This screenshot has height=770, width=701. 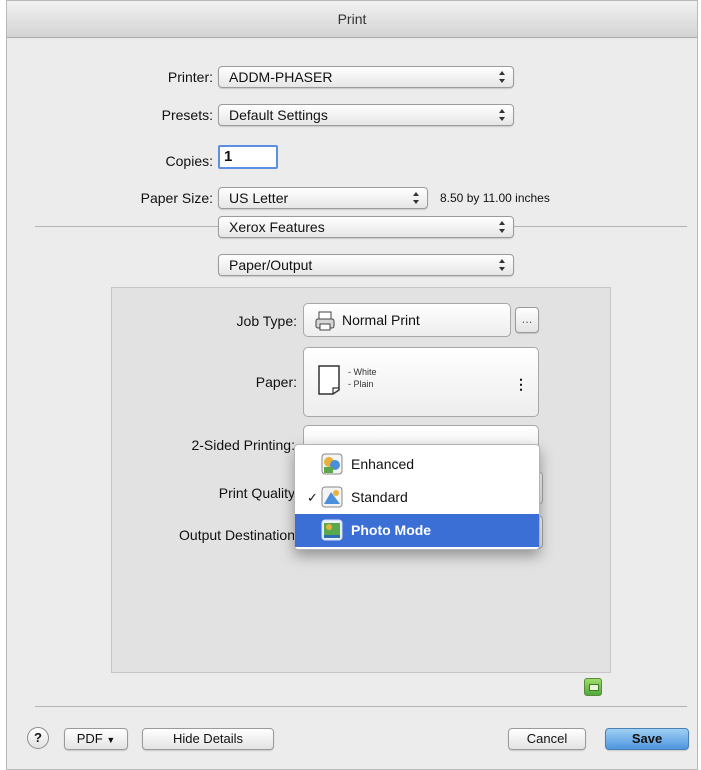 What do you see at coordinates (38, 738) in the screenshot?
I see `help-button: ?` at bounding box center [38, 738].